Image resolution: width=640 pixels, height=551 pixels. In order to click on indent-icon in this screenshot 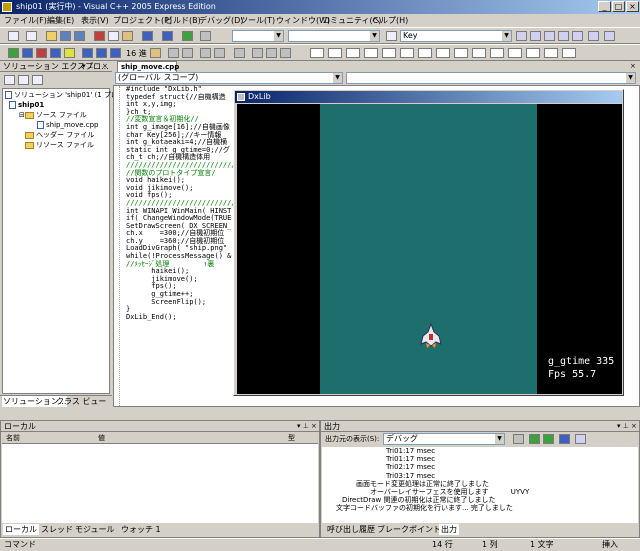, I will do `click(205, 53)`.